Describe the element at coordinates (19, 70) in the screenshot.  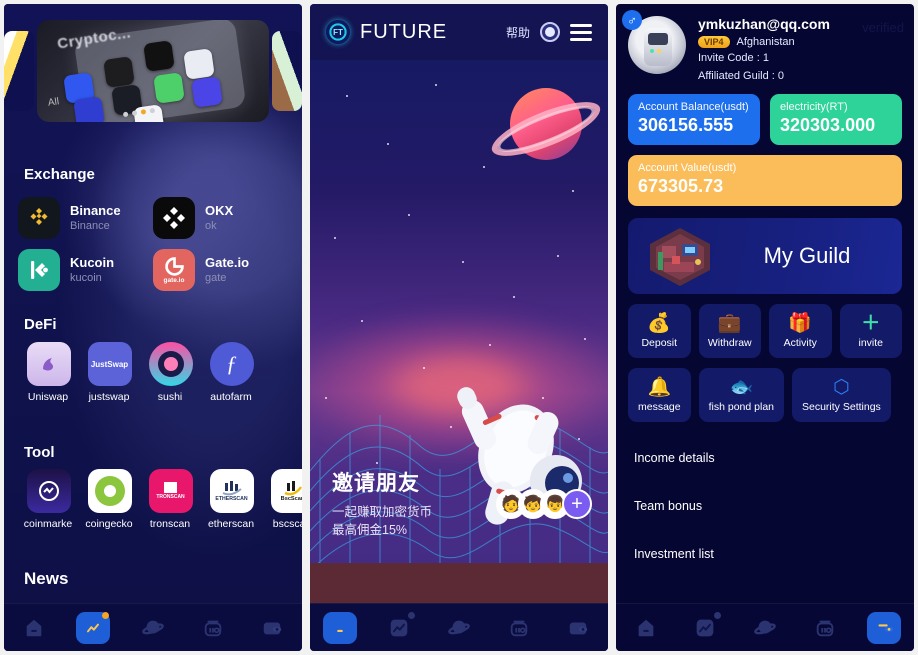
I see `carousel-prev-slide` at that location.